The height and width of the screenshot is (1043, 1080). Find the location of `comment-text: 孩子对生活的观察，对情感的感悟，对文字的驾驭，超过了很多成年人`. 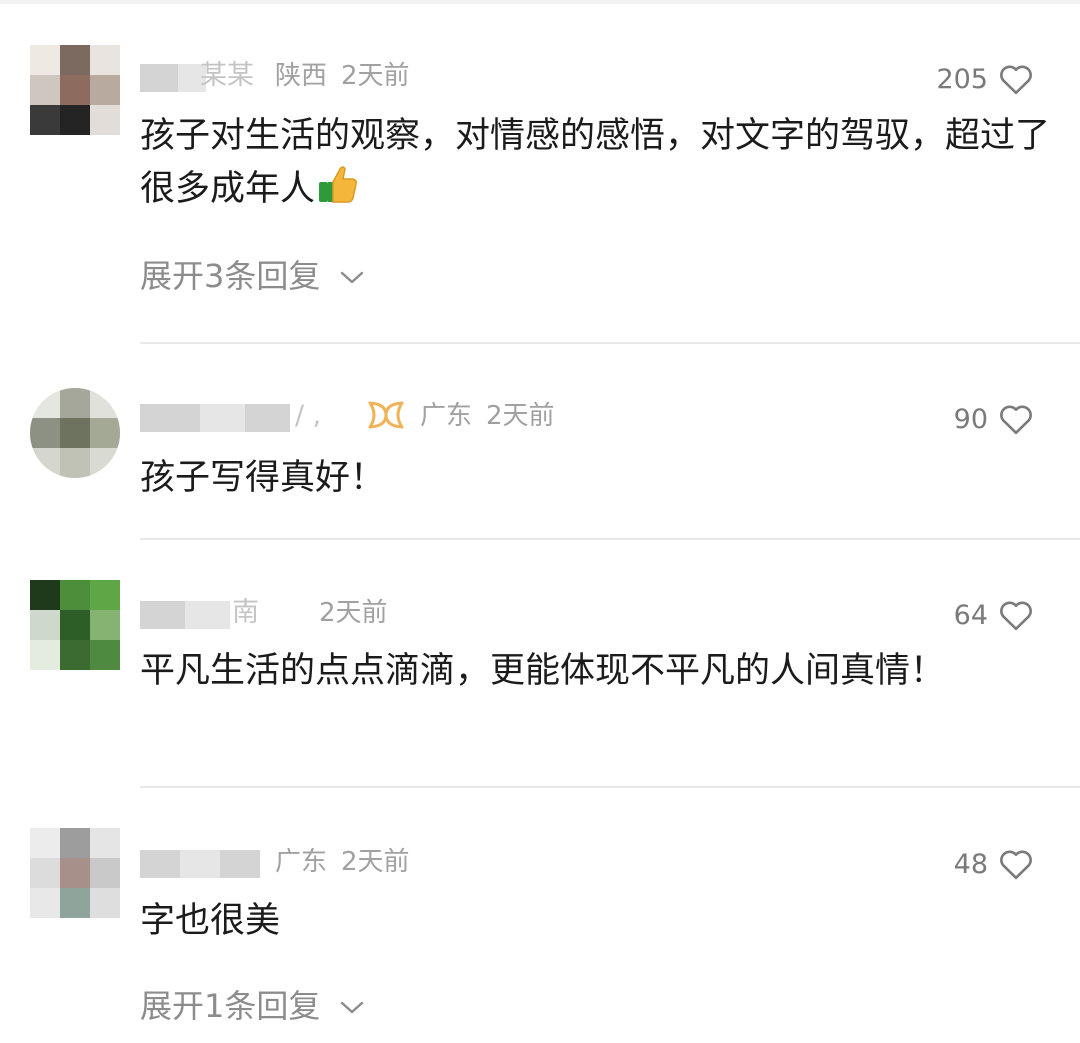

comment-text: 孩子对生活的观察，对情感的感悟，对文字的驾驭，超过了很多成年人 is located at coordinates (597, 165).